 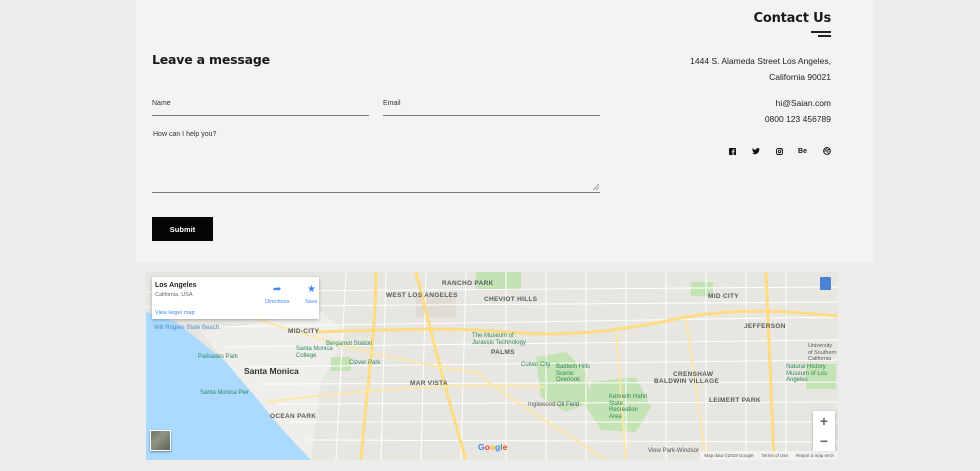 I want to click on map-label-cheviot-hills: CHEVIOT HILLS, so click(x=511, y=299).